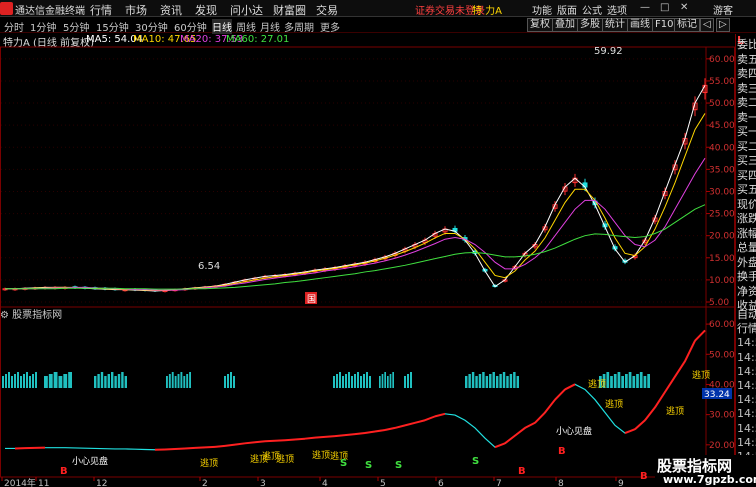  Describe the element at coordinates (645, 7) in the screenshot. I see `minimize-icon: —` at that location.